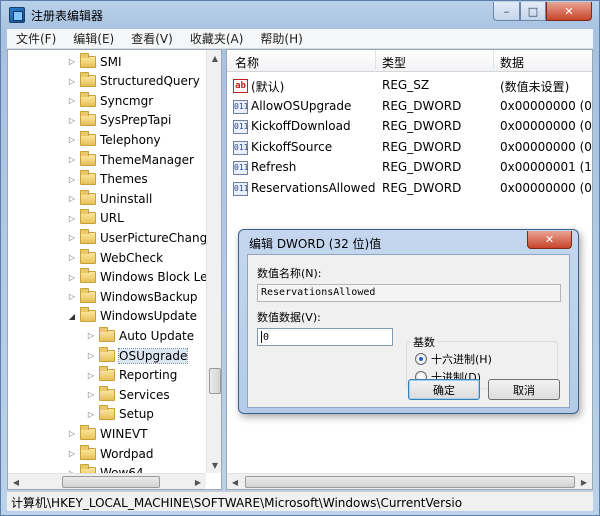  What do you see at coordinates (409, 168) in the screenshot?
I see `value-row: 011 Refresh REG_DWORD 0x00000001 (1)` at bounding box center [409, 168].